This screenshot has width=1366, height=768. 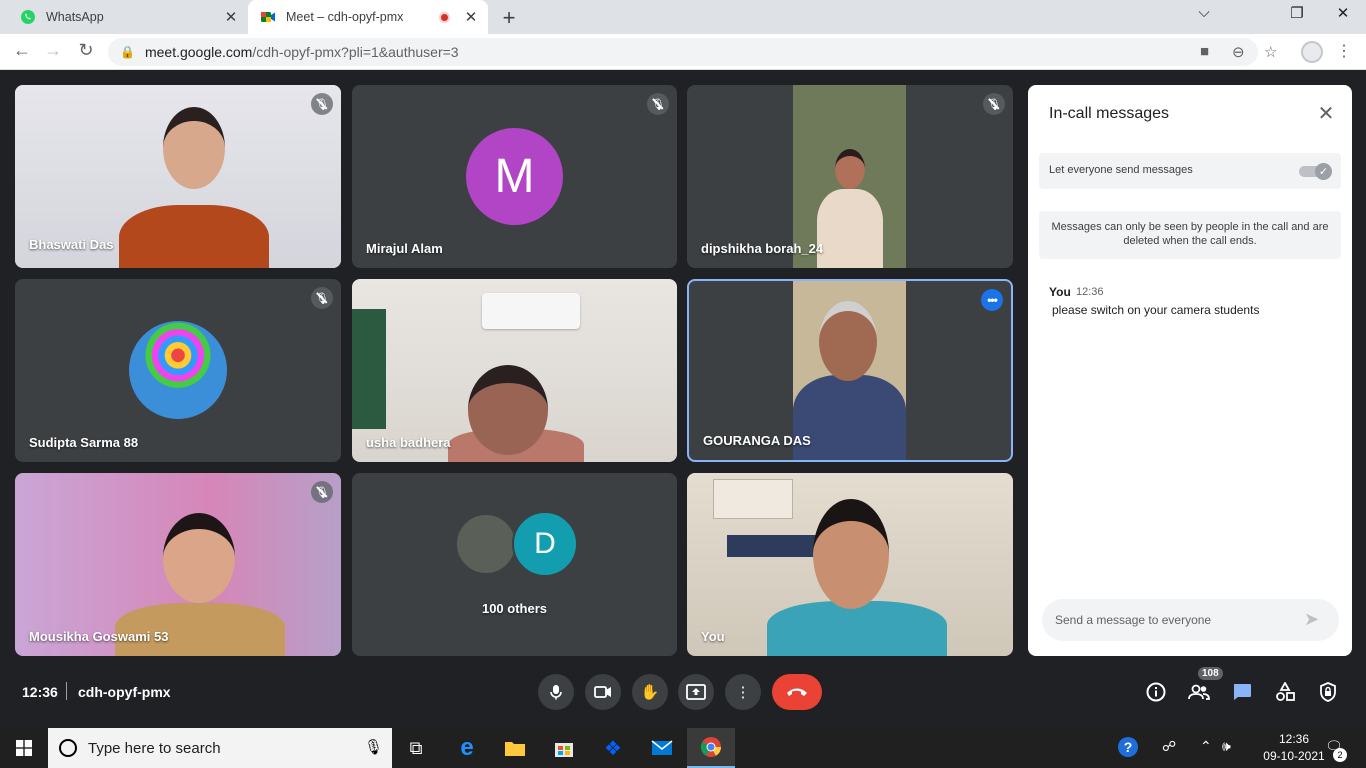 What do you see at coordinates (509, 18) in the screenshot?
I see `new-tab-button: +` at bounding box center [509, 18].